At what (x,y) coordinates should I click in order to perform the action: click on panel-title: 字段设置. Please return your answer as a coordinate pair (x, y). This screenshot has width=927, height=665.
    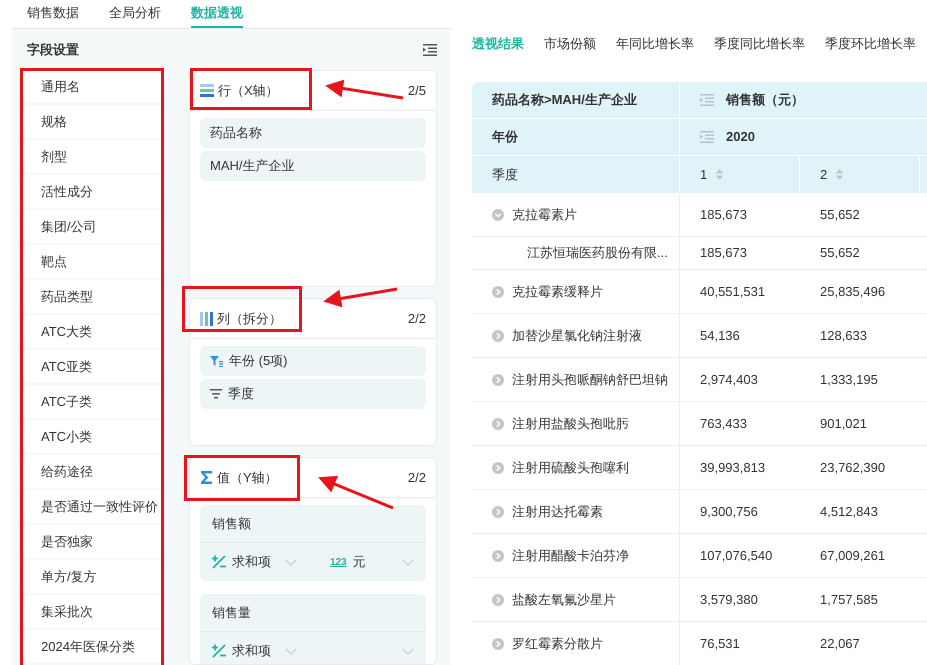
    Looking at the image, I should click on (53, 49).